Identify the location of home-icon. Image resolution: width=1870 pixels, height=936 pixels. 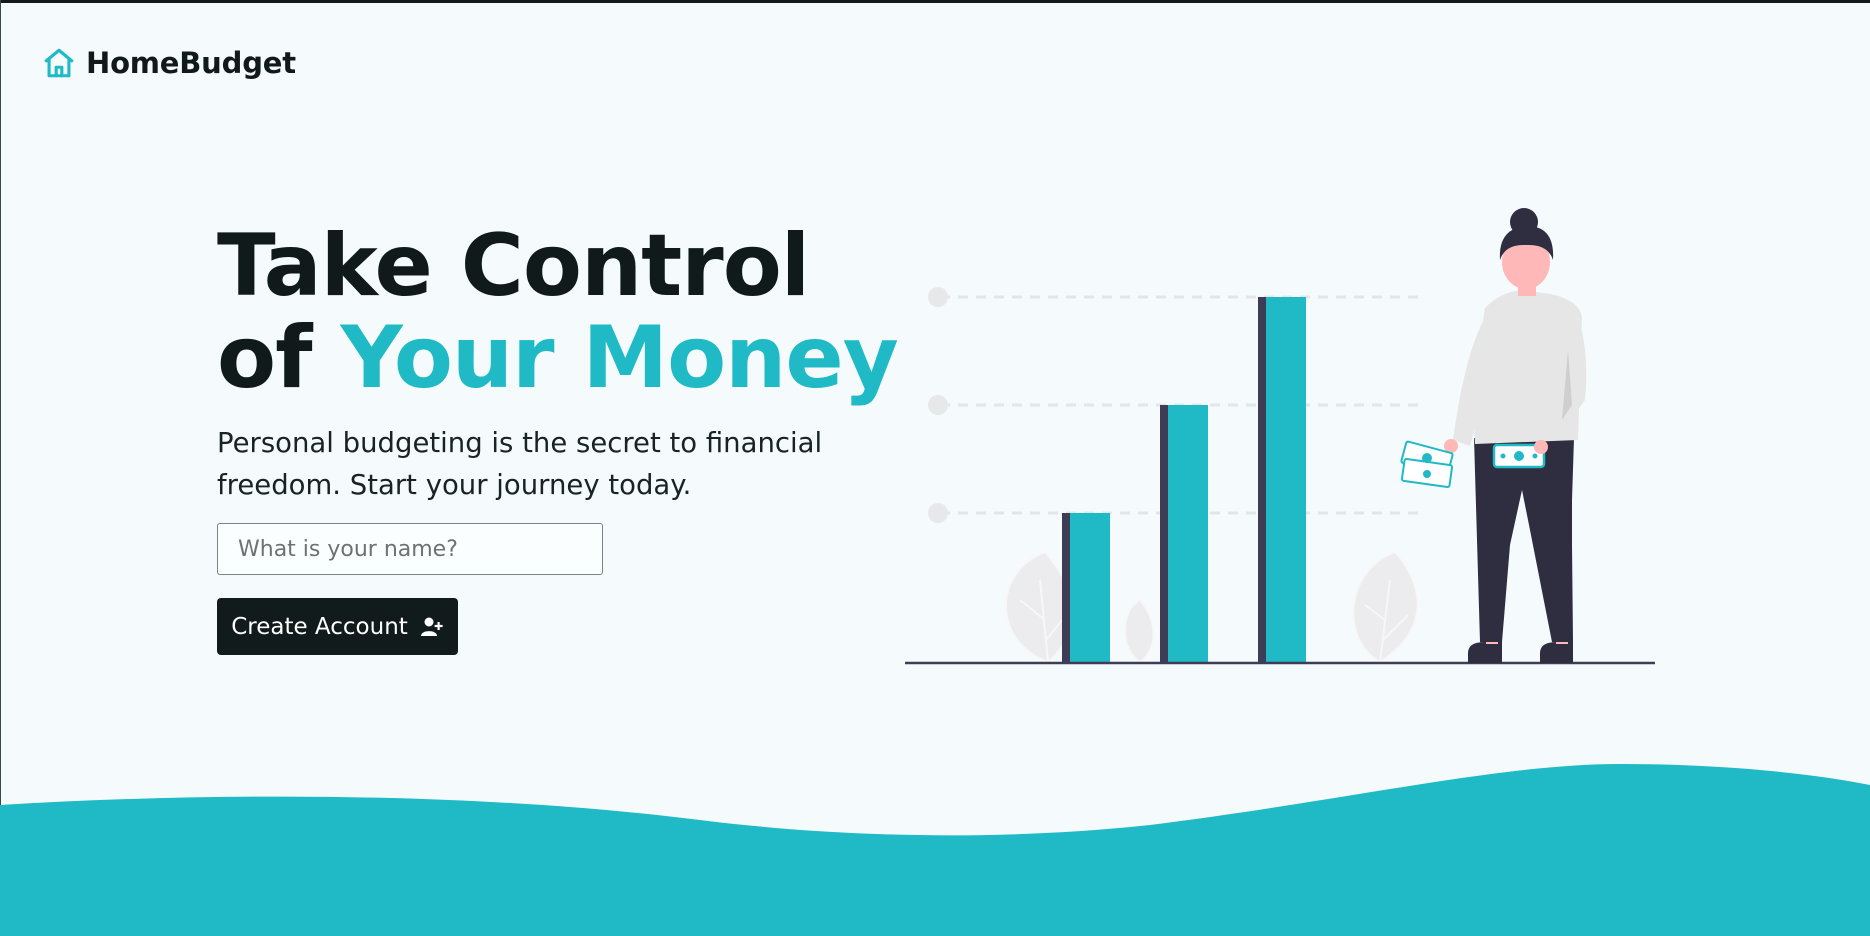
(59, 63).